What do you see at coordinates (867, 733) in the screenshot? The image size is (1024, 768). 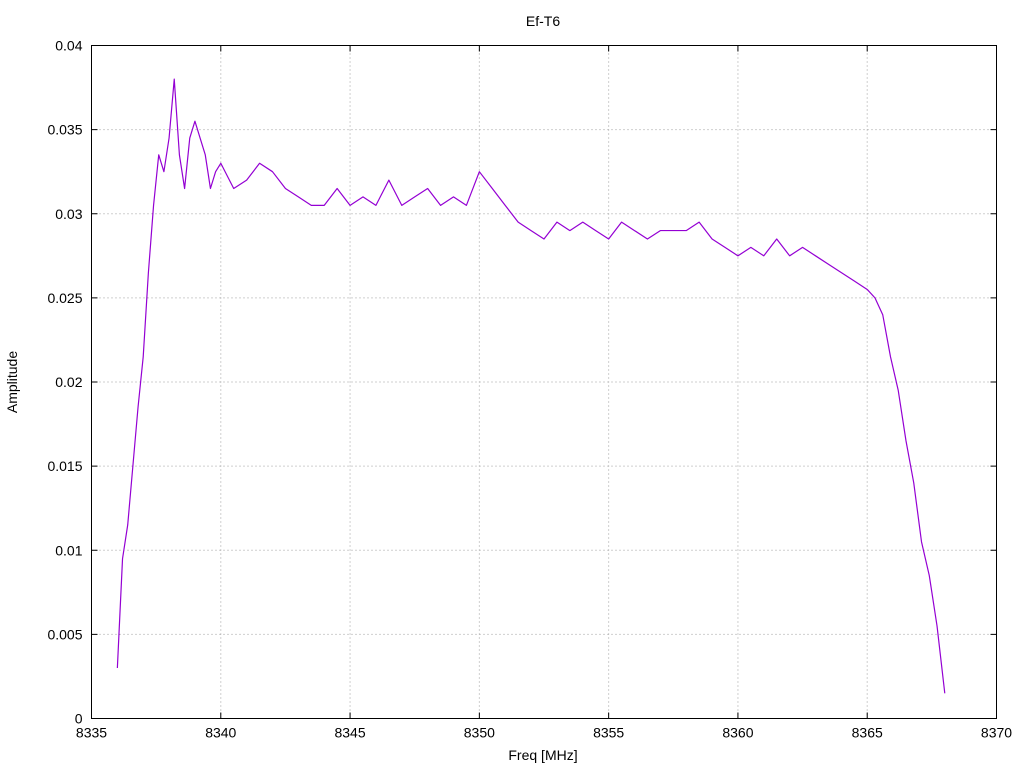 I see `x-tick-label: 8365` at bounding box center [867, 733].